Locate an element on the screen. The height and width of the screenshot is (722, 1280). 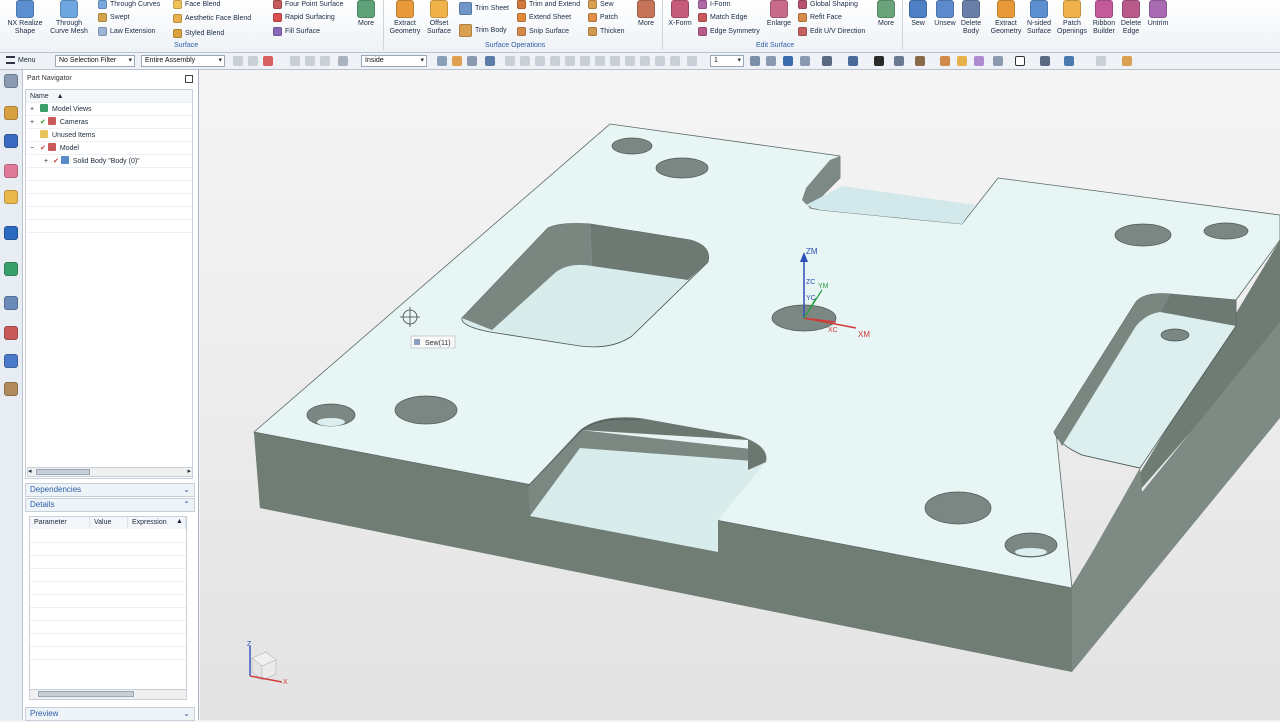
refit-face-item: Refit Face is located at coordinates (820, 17).